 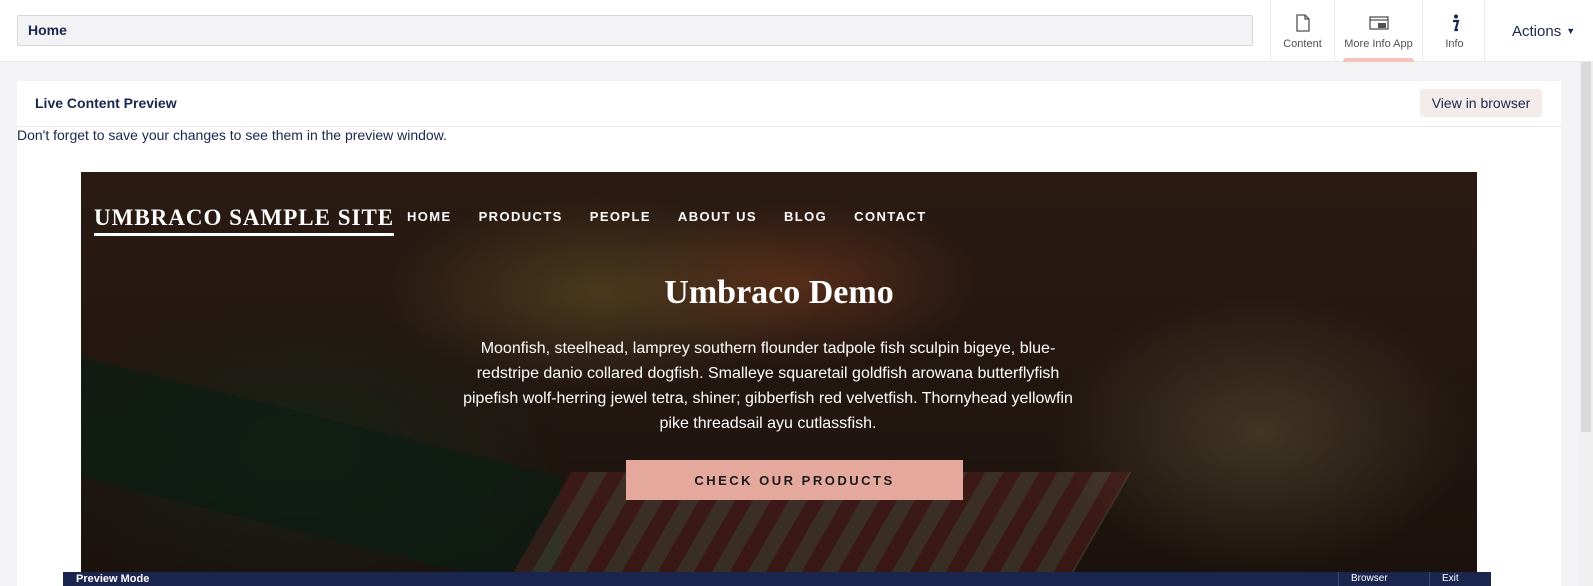 I want to click on site-logo: UMBRACO SAMPLE SITE, so click(x=244, y=220).